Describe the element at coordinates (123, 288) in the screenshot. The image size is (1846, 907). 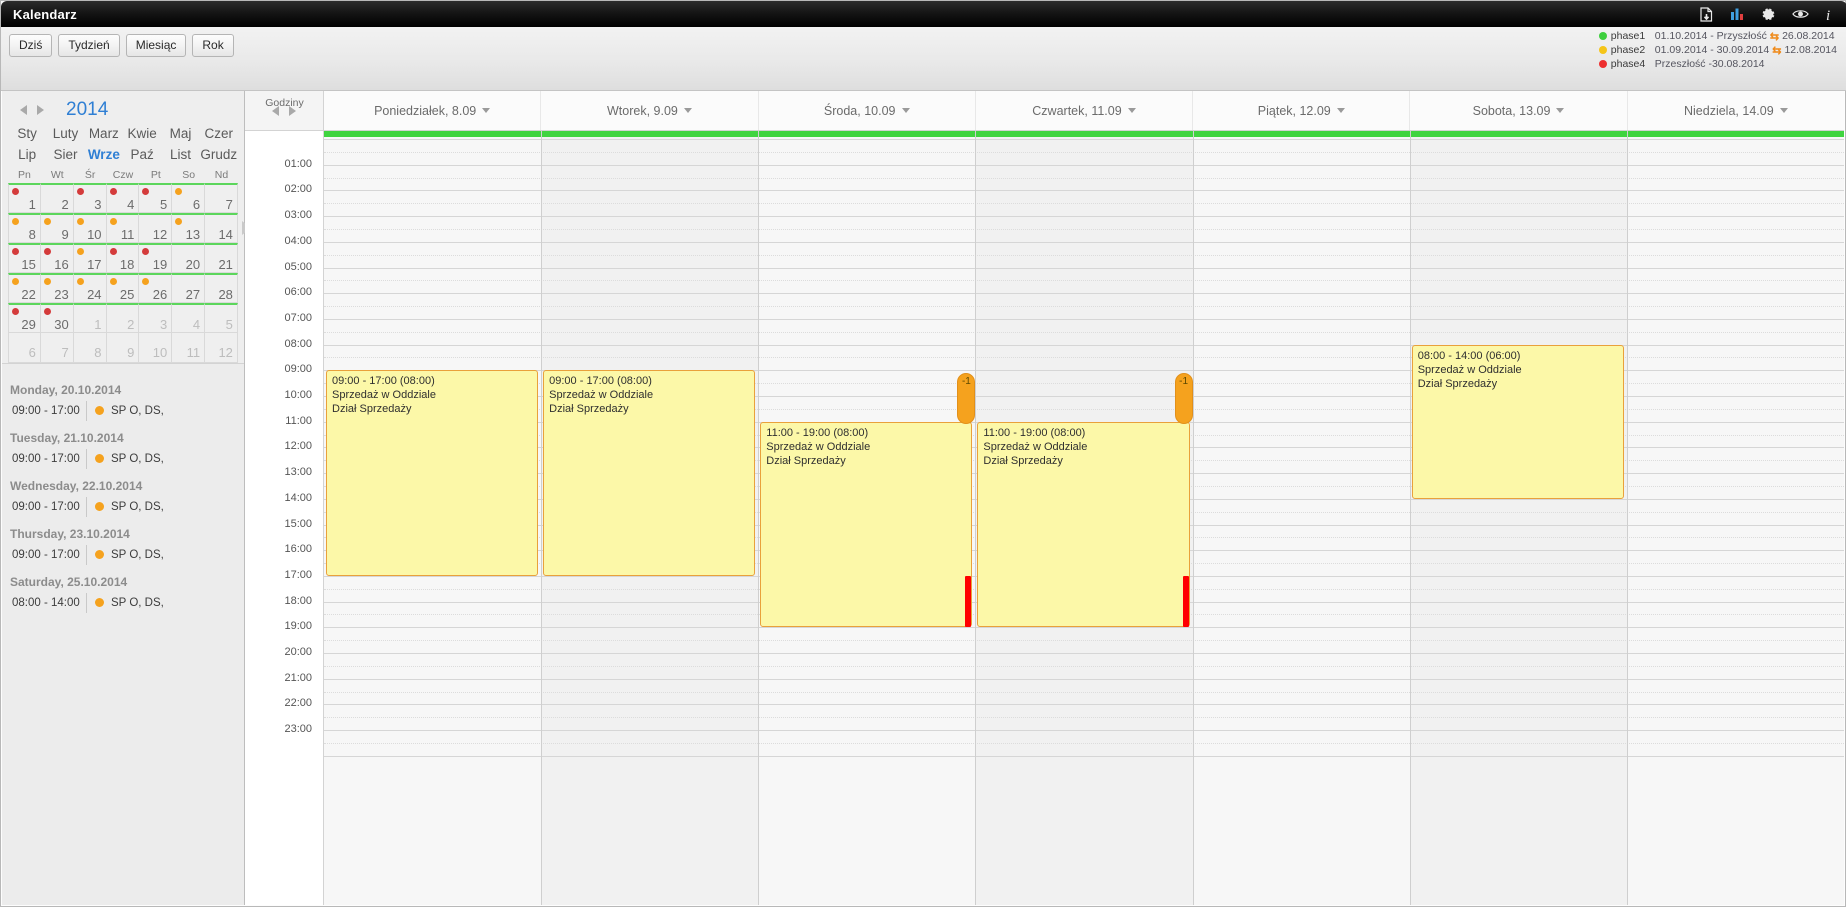
I see `mini-calendar-day: 25` at that location.